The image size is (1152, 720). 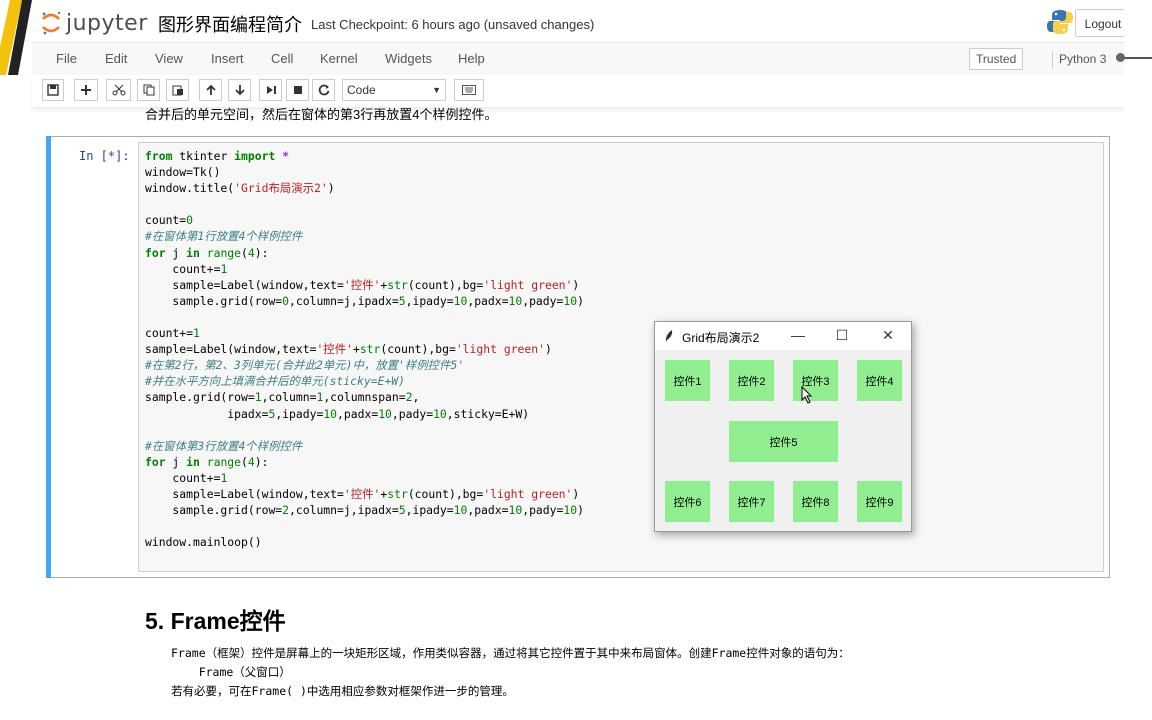 What do you see at coordinates (51, 23) in the screenshot?
I see `jupyter-logo-icon` at bounding box center [51, 23].